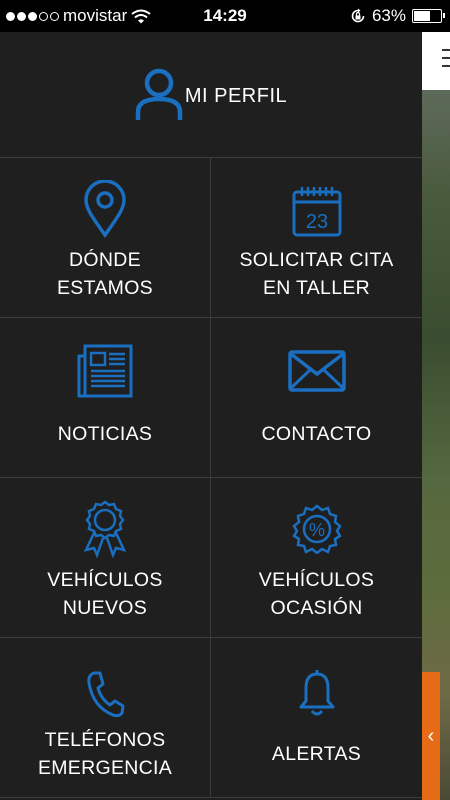 The image size is (450, 800). Describe the element at coordinates (358, 15) in the screenshot. I see `rotation-lock-icon` at that location.